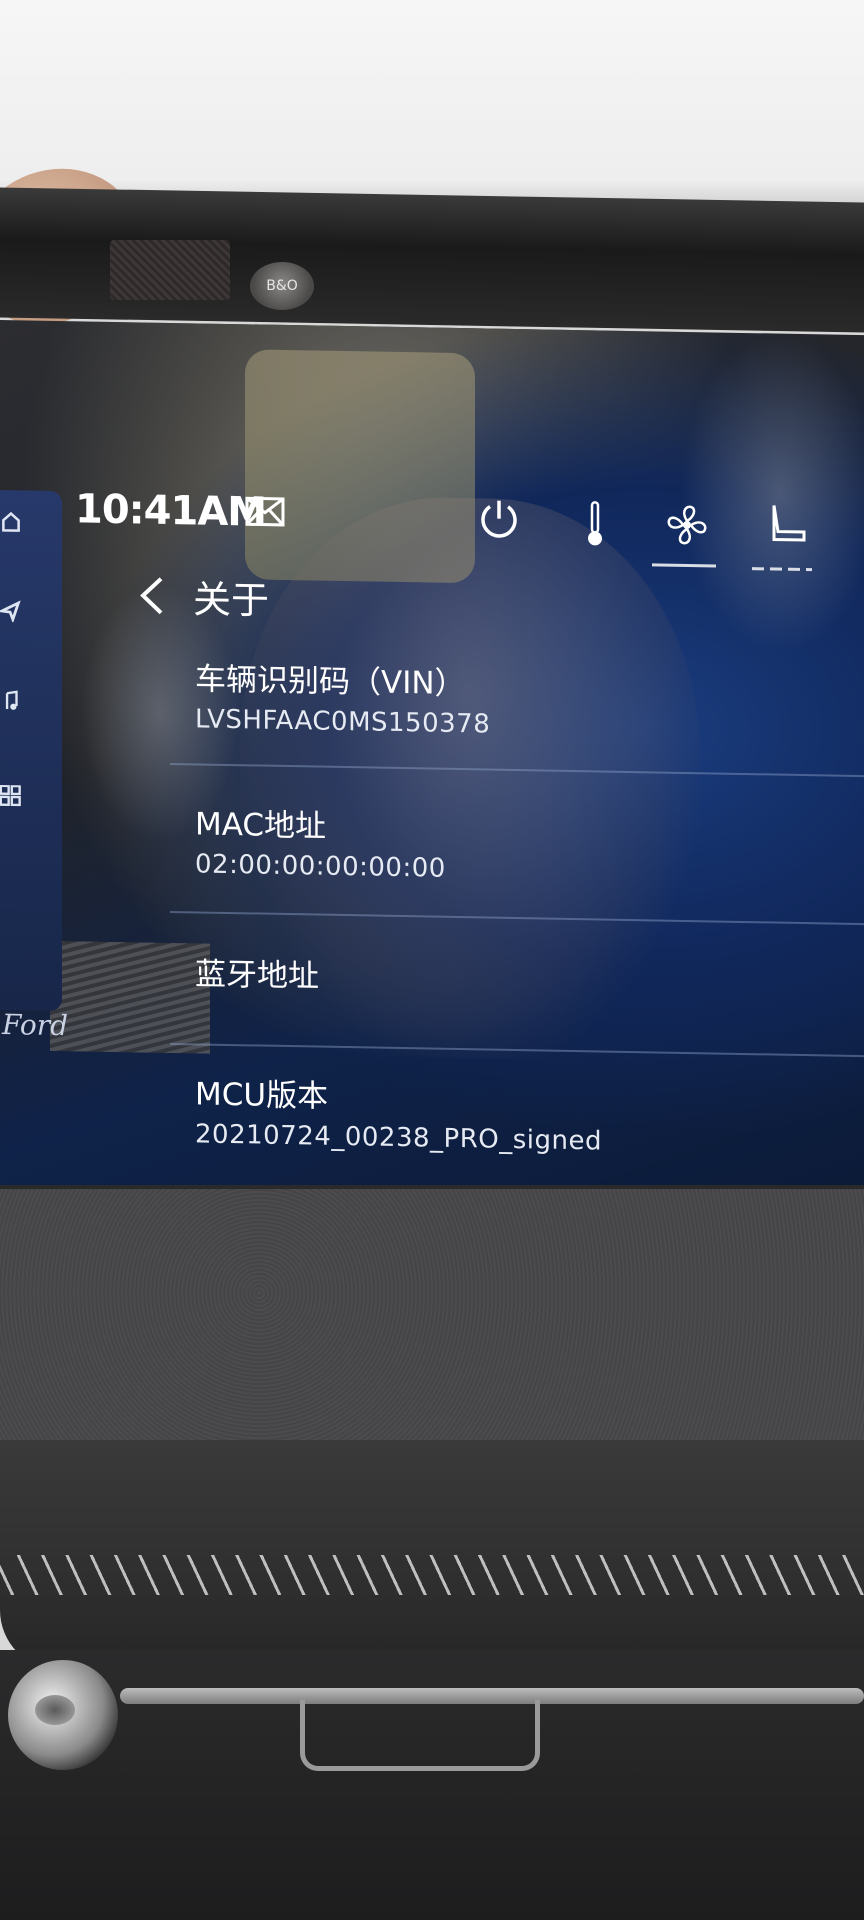  Describe the element at coordinates (11, 701) in the screenshot. I see `music-icon` at that location.